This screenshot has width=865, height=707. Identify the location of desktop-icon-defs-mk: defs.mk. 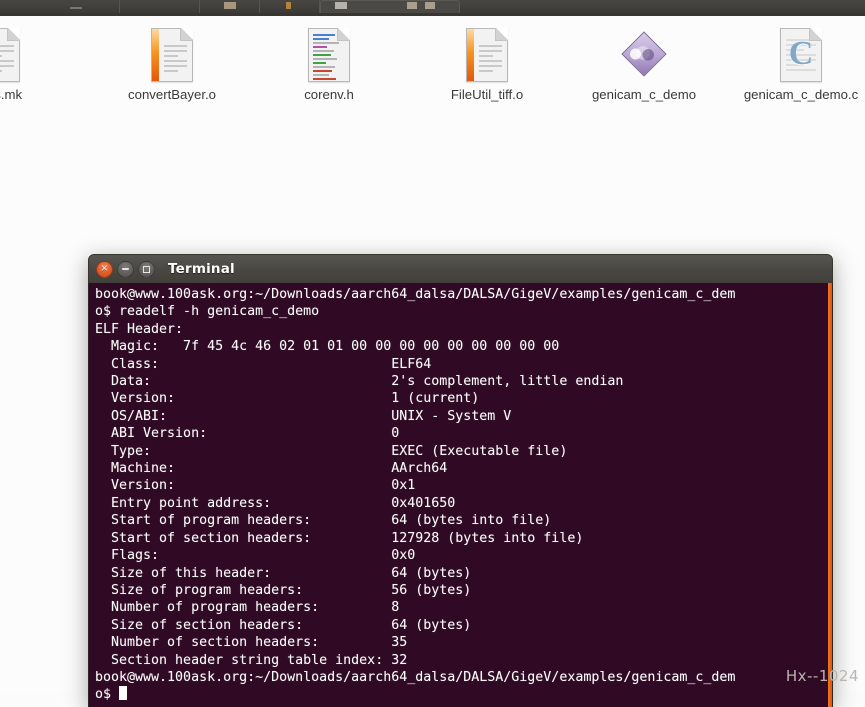
(32, 64).